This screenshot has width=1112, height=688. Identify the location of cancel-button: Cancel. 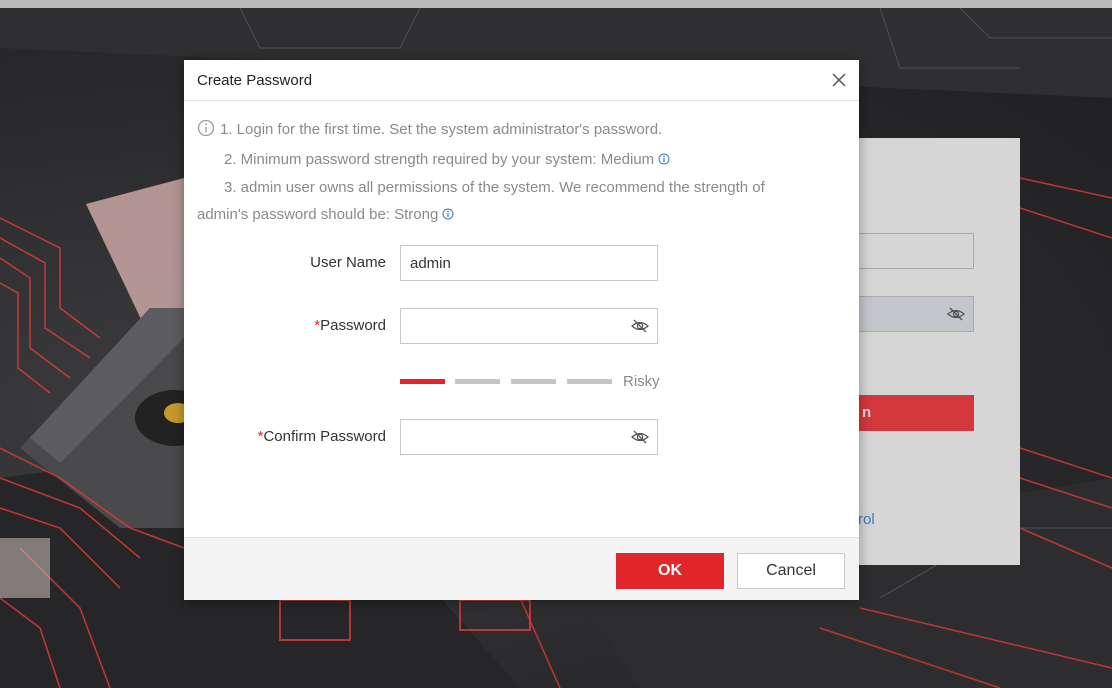
(791, 571).